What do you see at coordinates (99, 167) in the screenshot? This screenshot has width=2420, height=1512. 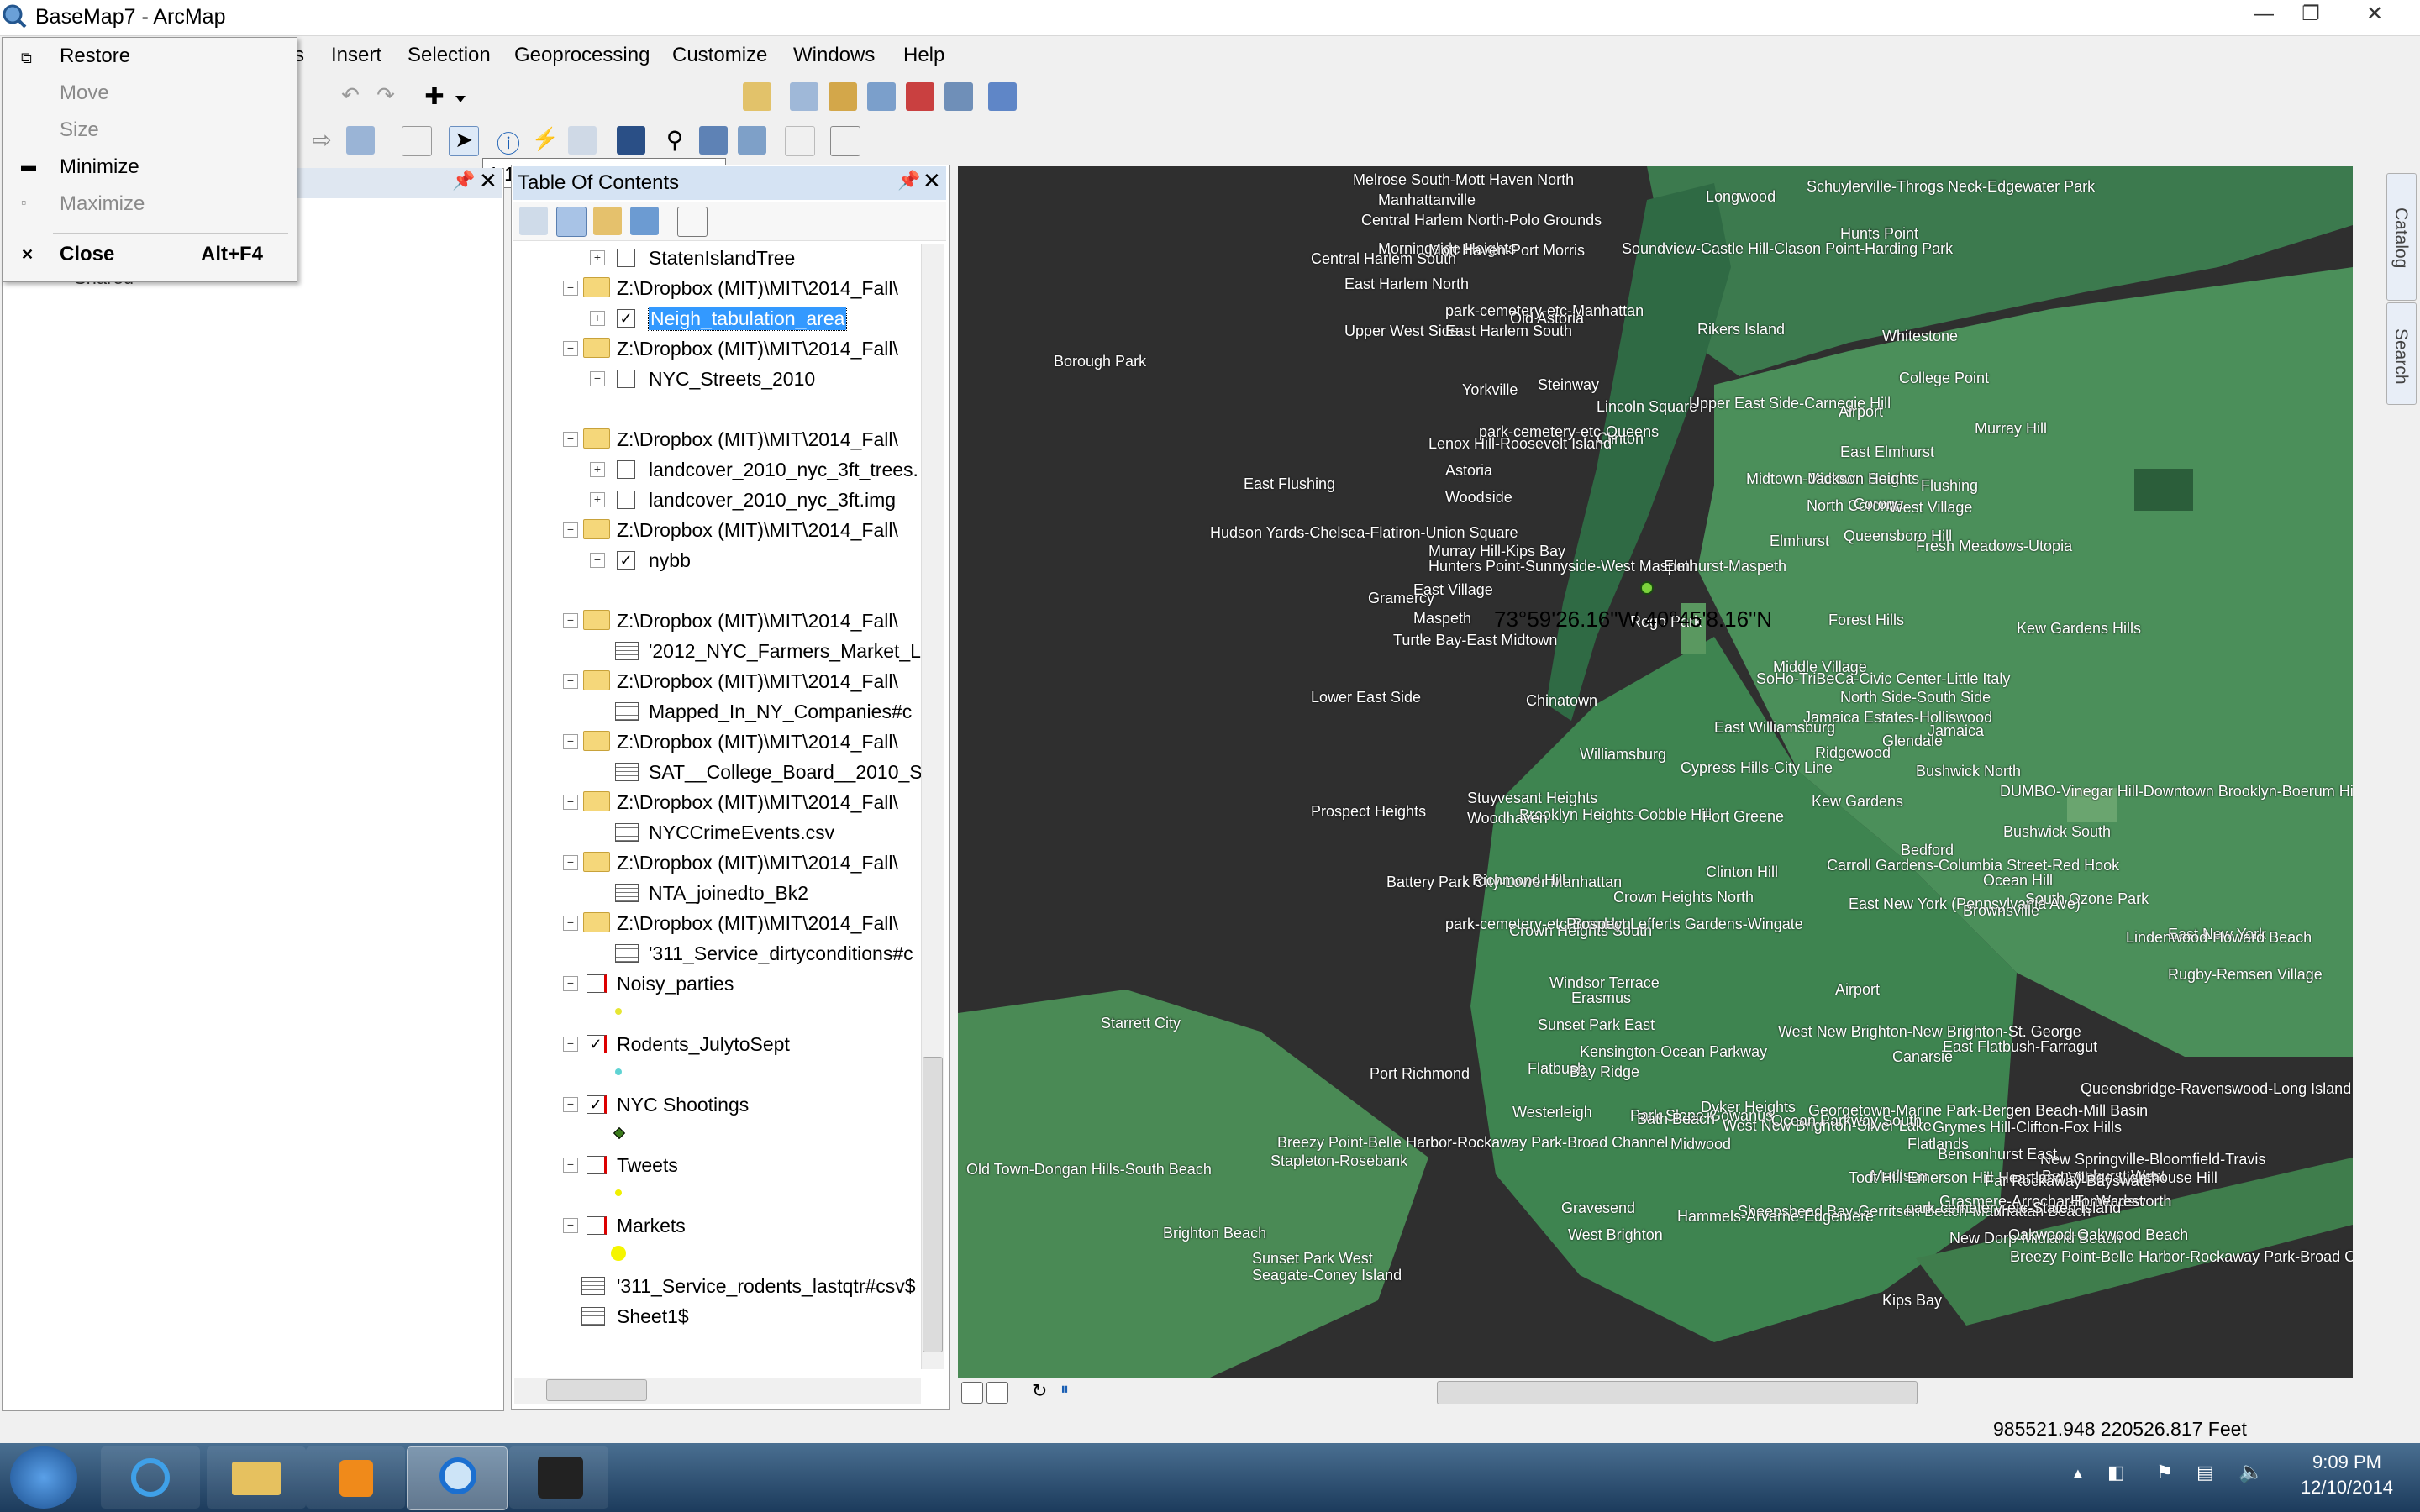 I see `menu-minimize: Minimize` at bounding box center [99, 167].